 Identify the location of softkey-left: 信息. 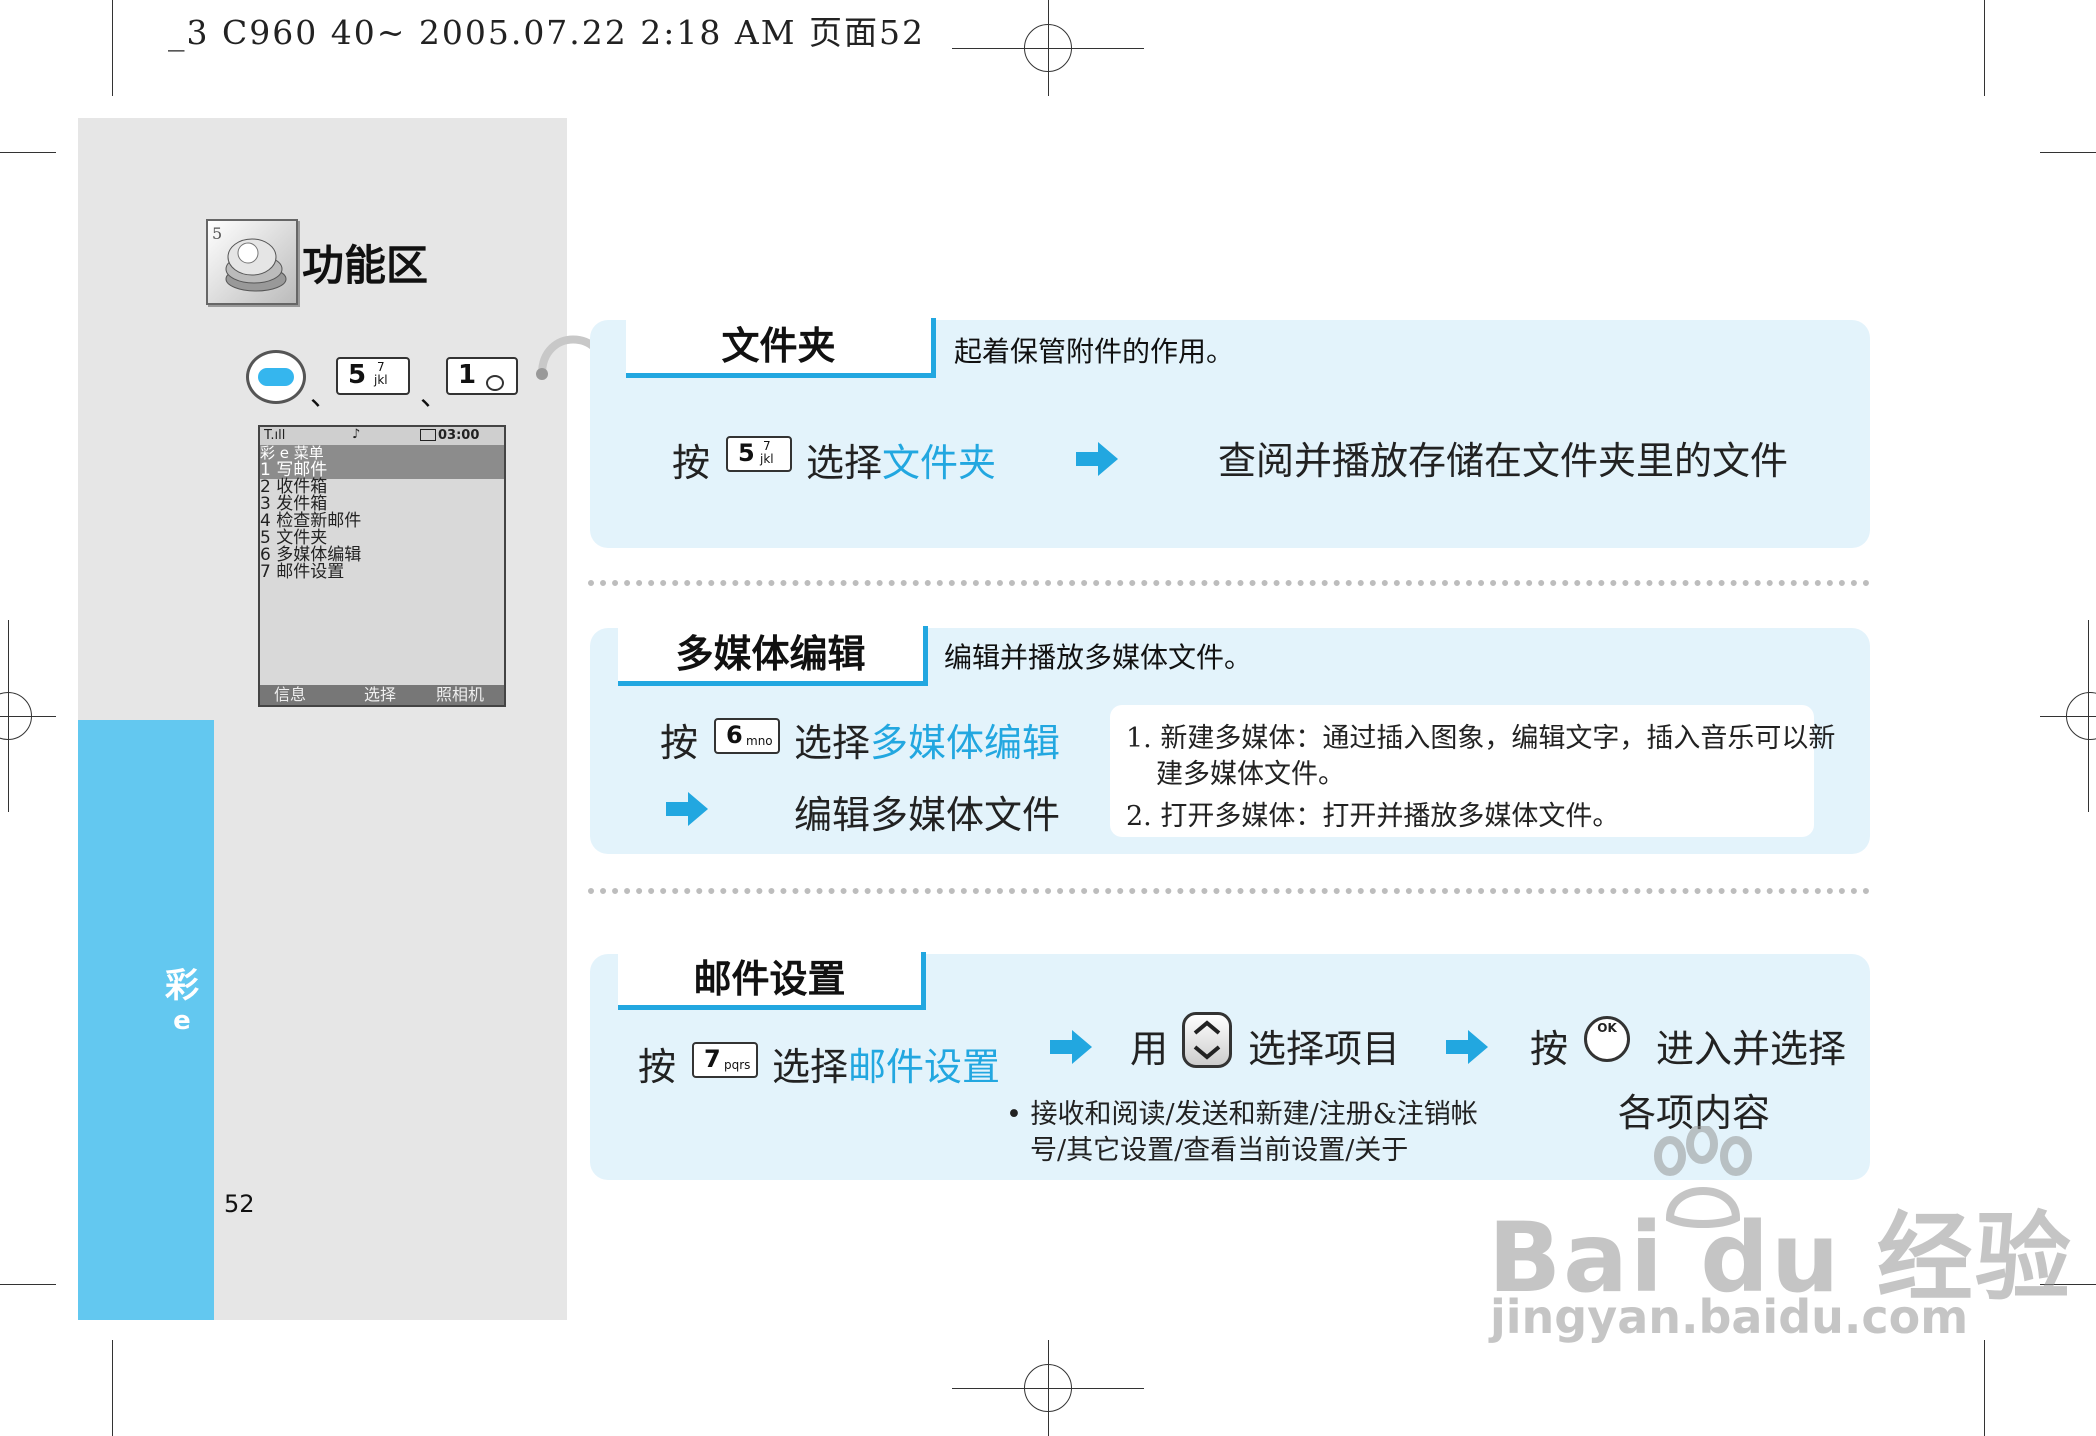
(290, 695).